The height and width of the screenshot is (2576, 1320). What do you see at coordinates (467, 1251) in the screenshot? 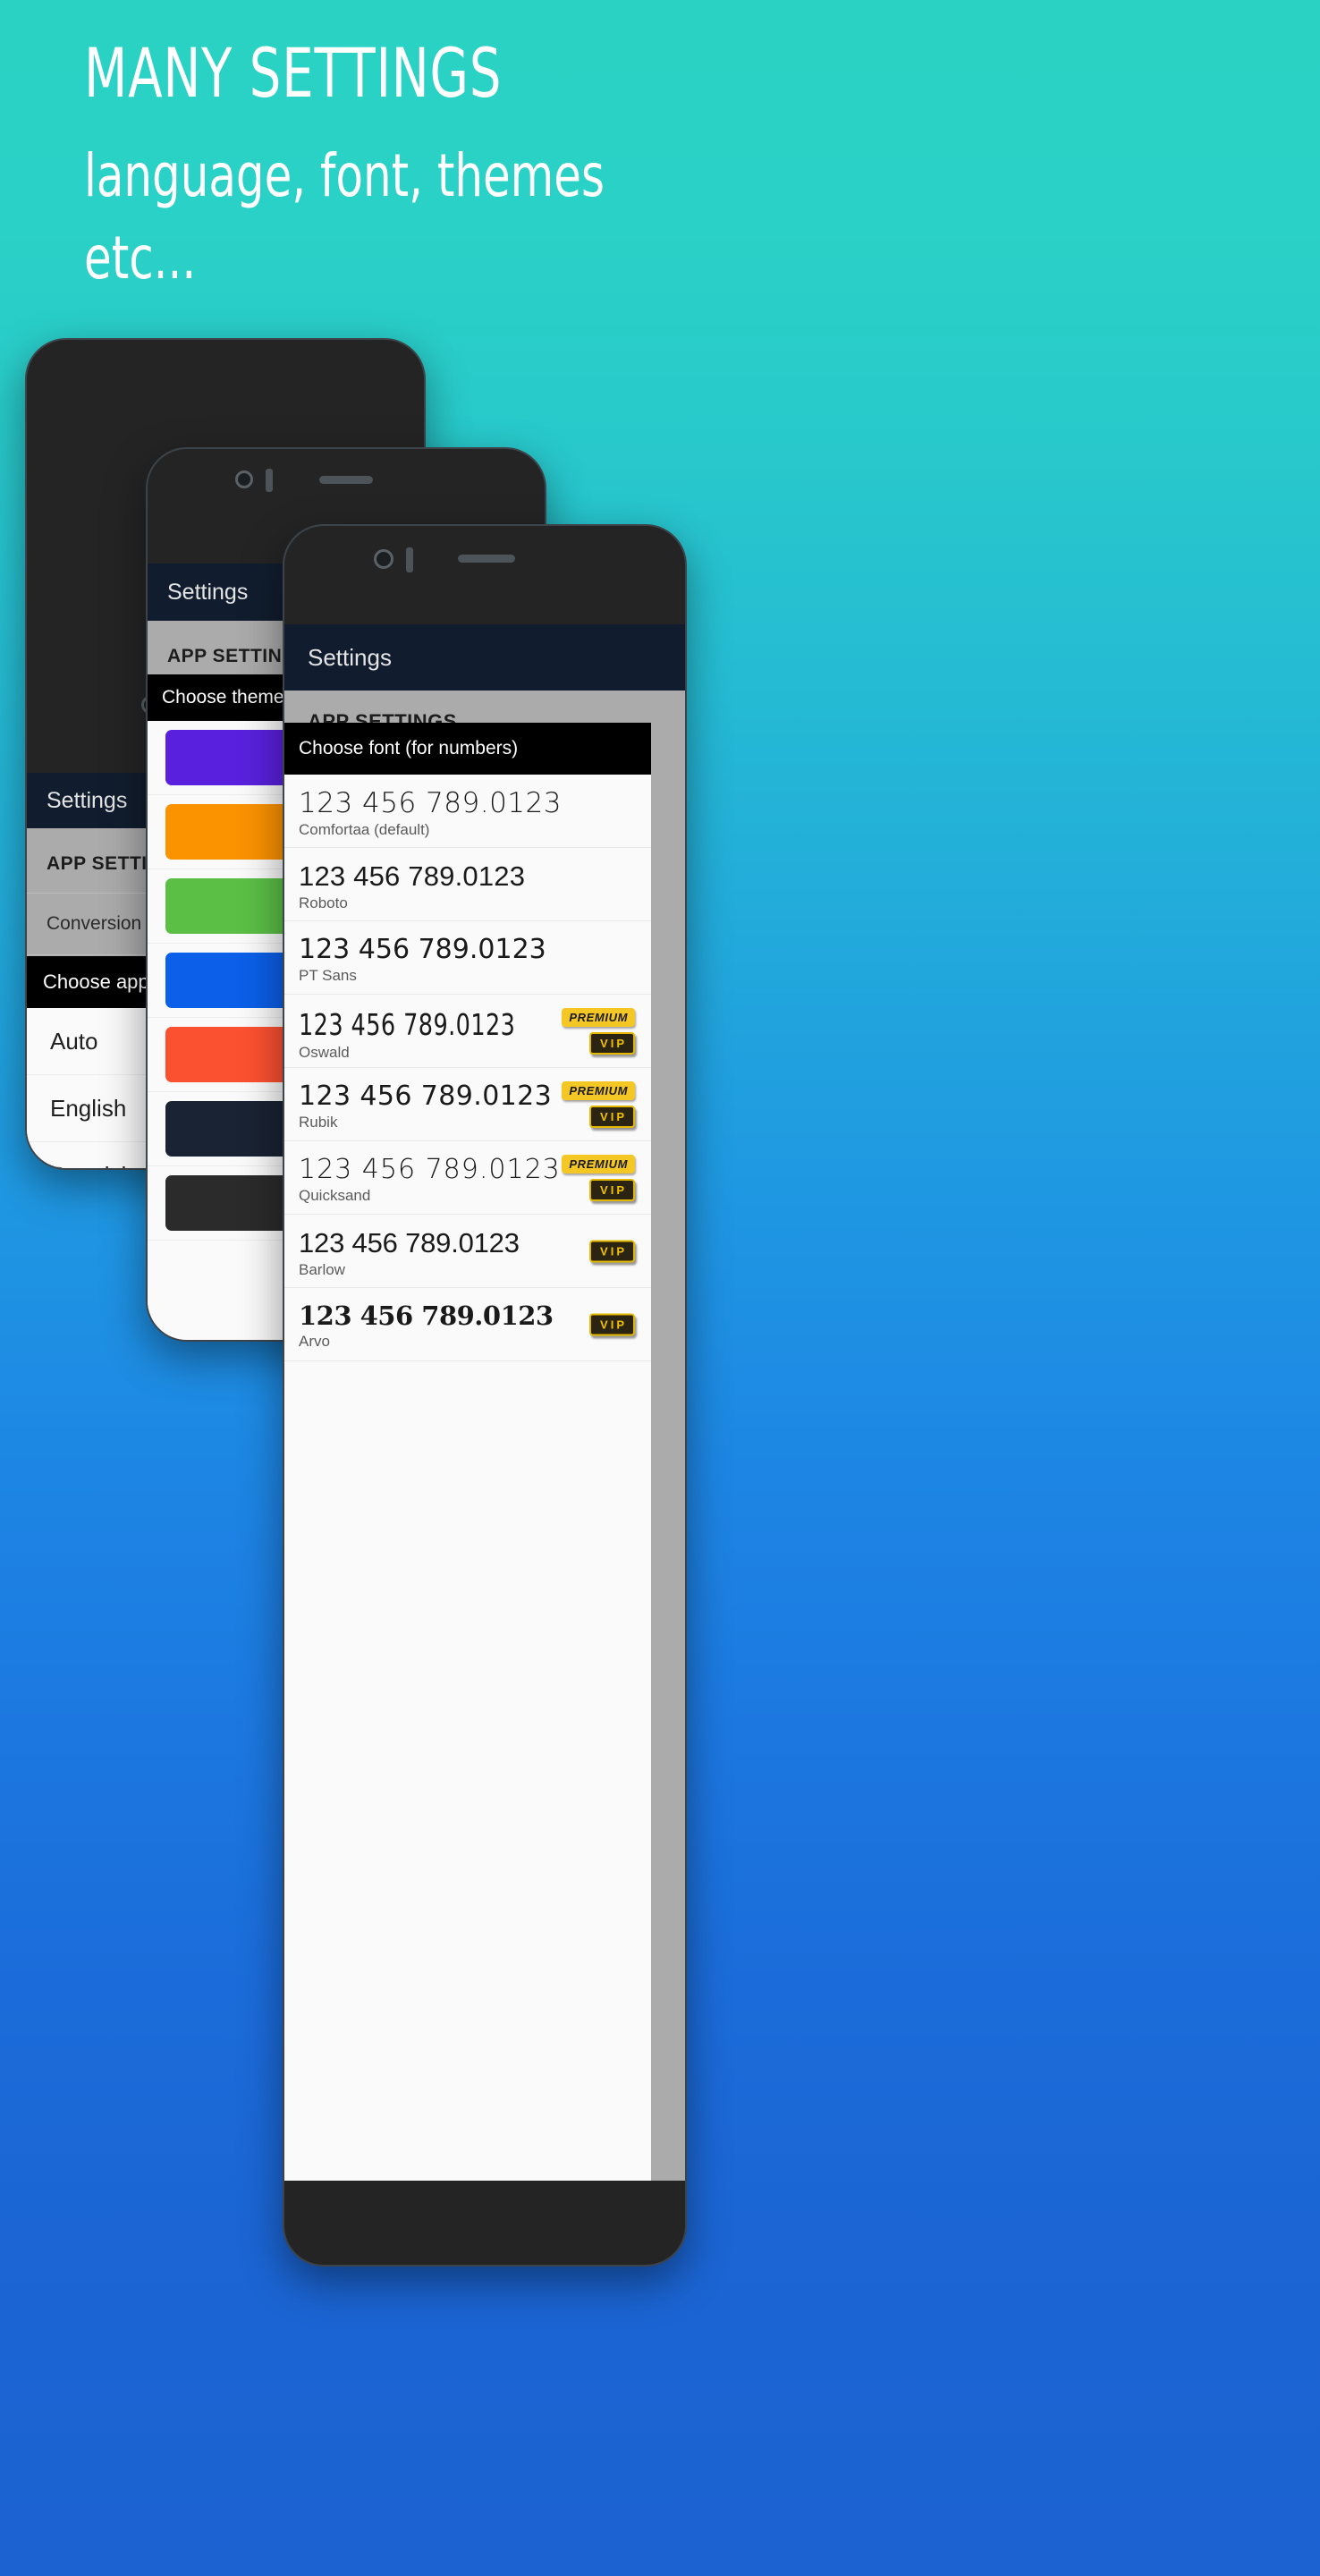
I see `font-option-barlow: 123 456 789.0123 Barlow VIP` at bounding box center [467, 1251].